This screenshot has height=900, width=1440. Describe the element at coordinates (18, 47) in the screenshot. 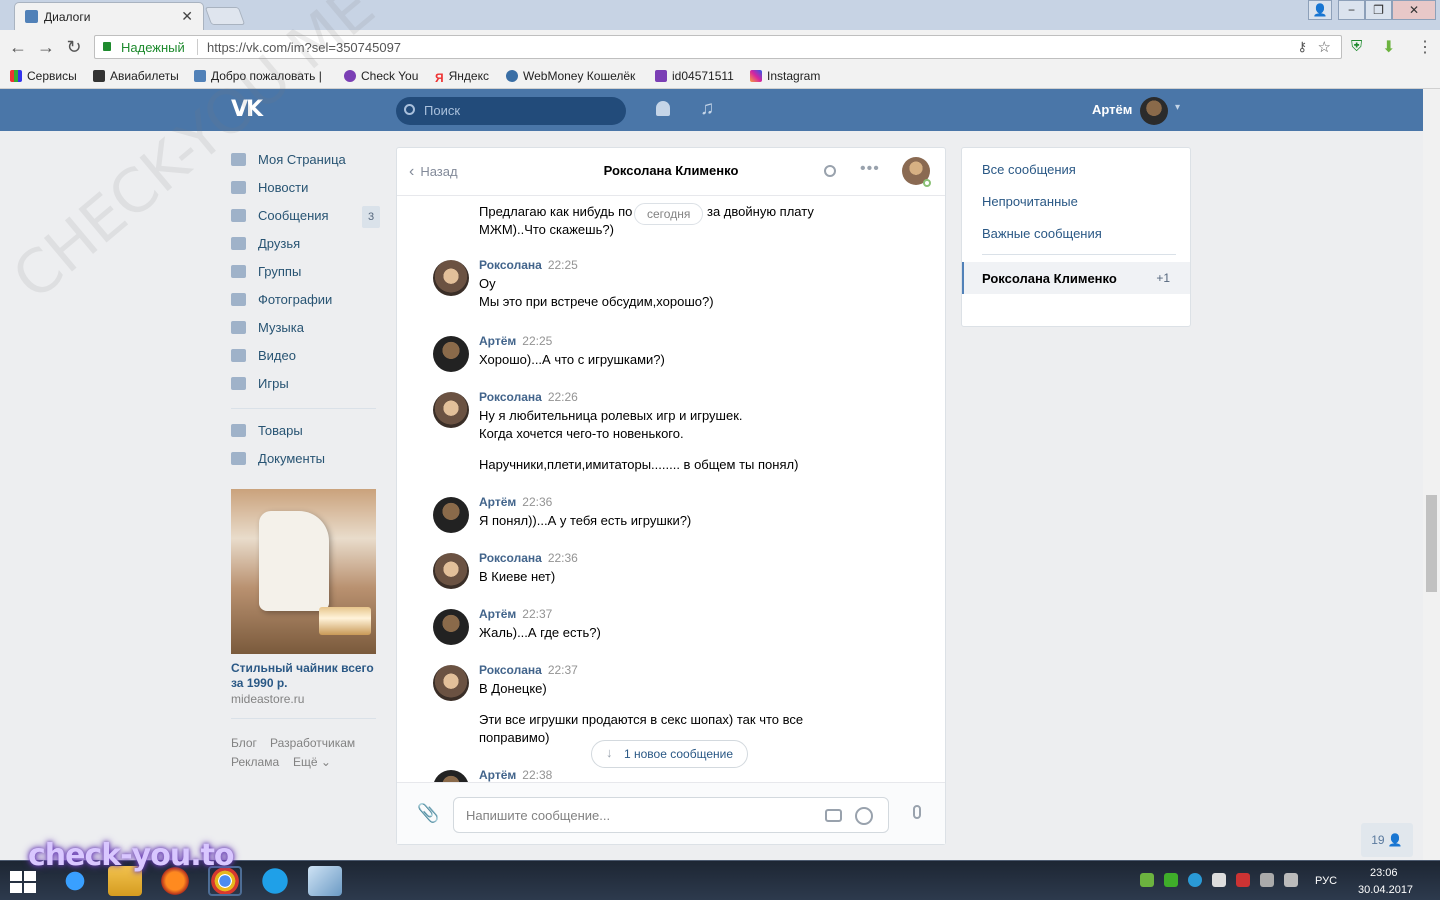

I see `back-icon: ←` at that location.